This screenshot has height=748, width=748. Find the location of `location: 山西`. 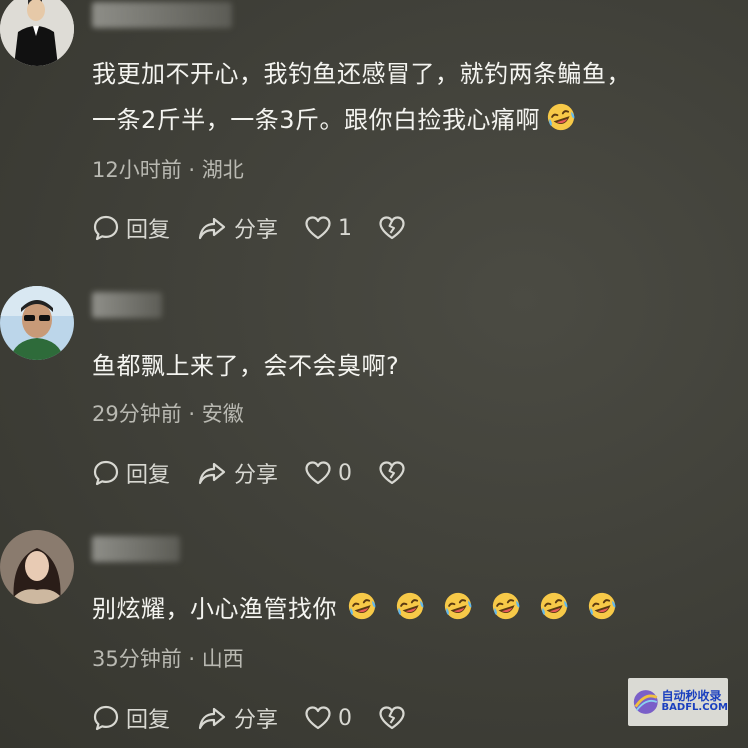

location: 山西 is located at coordinates (222, 659).